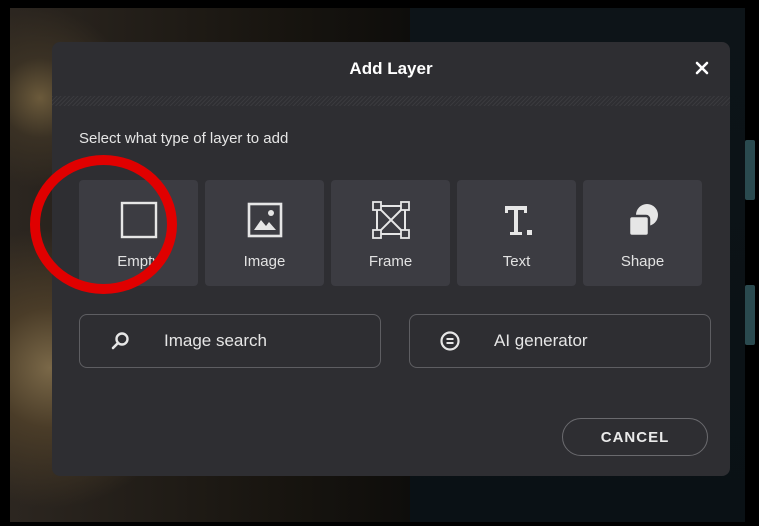 Image resolution: width=759 pixels, height=526 pixels. What do you see at coordinates (120, 341) in the screenshot?
I see `search-icon` at bounding box center [120, 341].